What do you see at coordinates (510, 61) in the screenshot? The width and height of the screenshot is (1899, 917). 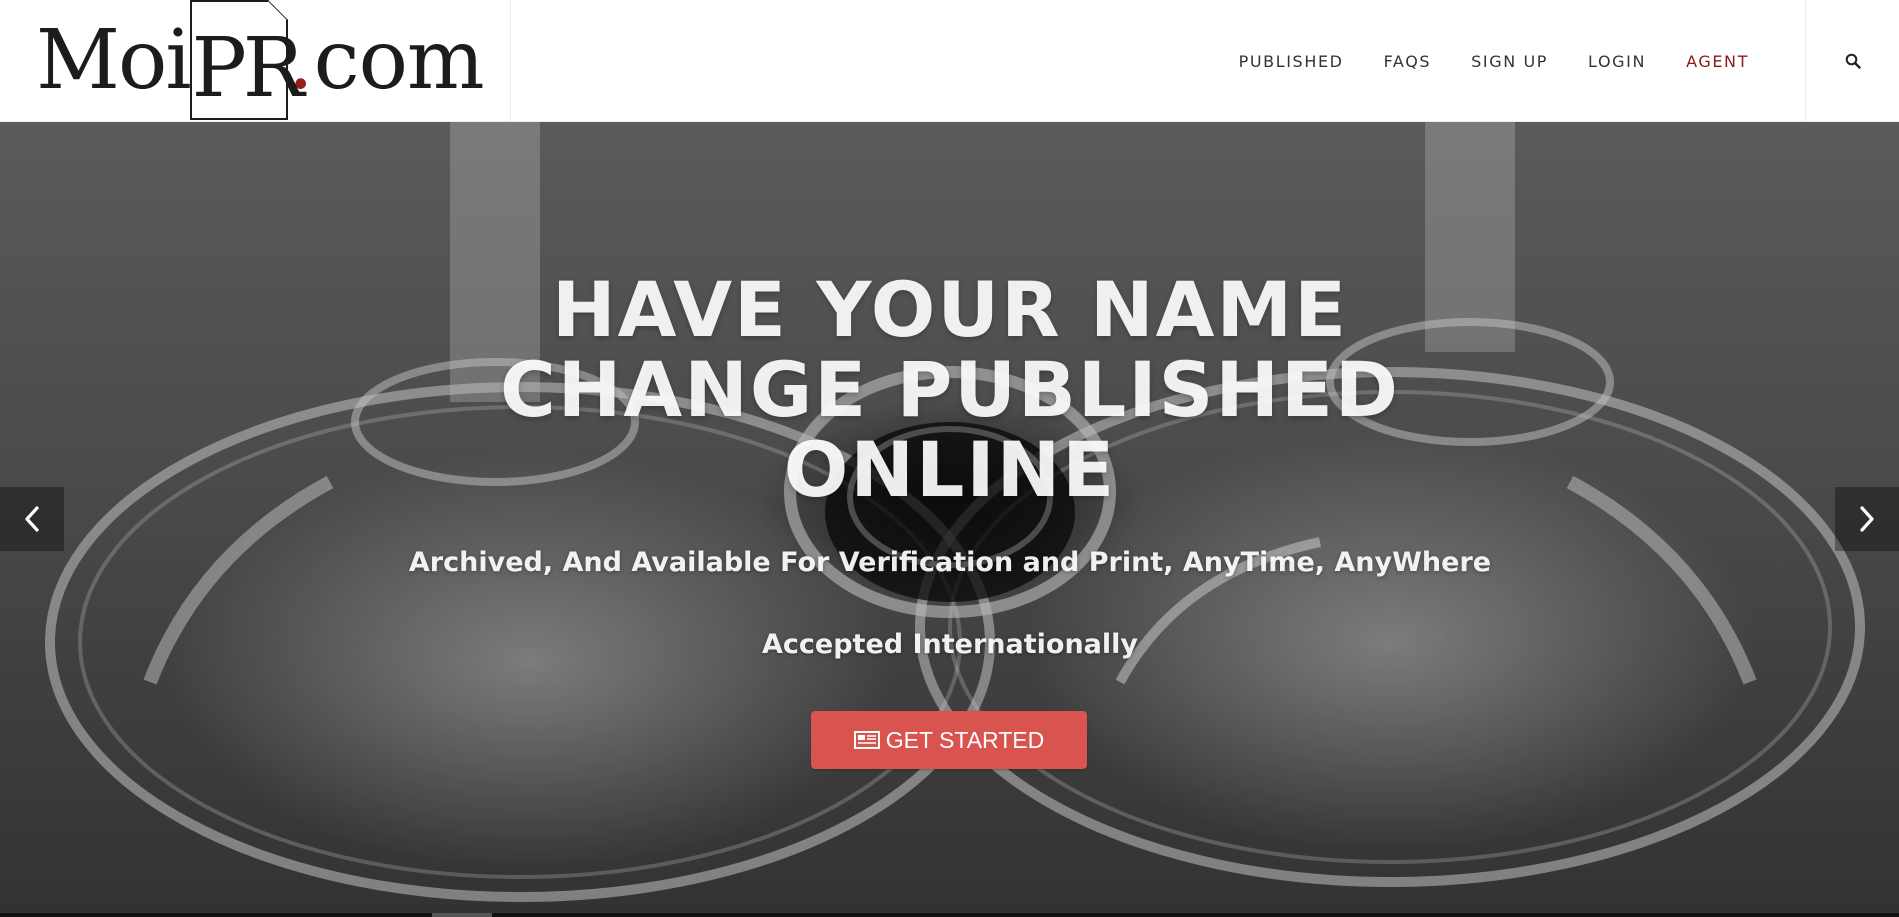 I see `header-divider` at bounding box center [510, 61].